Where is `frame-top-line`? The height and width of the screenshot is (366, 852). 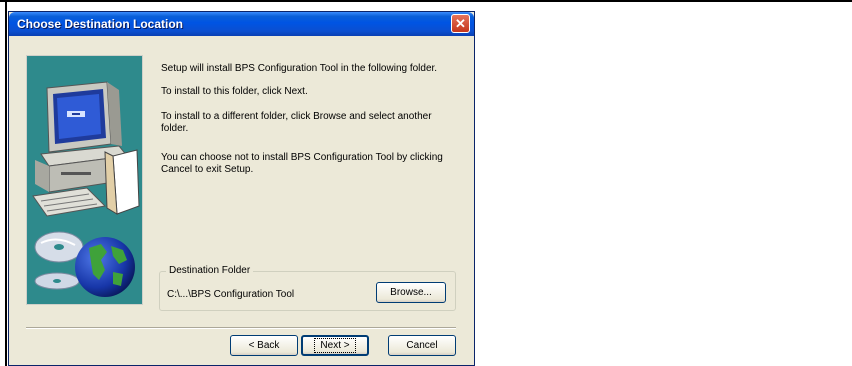
frame-top-line is located at coordinates (426, 1).